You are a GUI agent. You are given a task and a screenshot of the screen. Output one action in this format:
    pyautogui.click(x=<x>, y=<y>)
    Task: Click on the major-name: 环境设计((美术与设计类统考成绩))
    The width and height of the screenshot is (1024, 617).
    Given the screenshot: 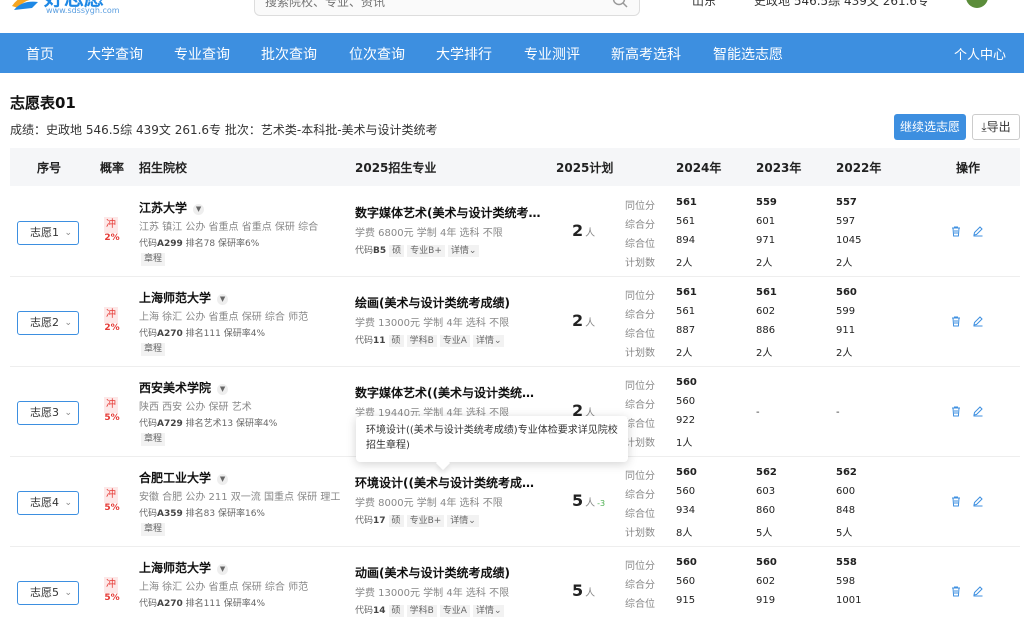 What is the action you would take?
    pyautogui.click(x=448, y=482)
    